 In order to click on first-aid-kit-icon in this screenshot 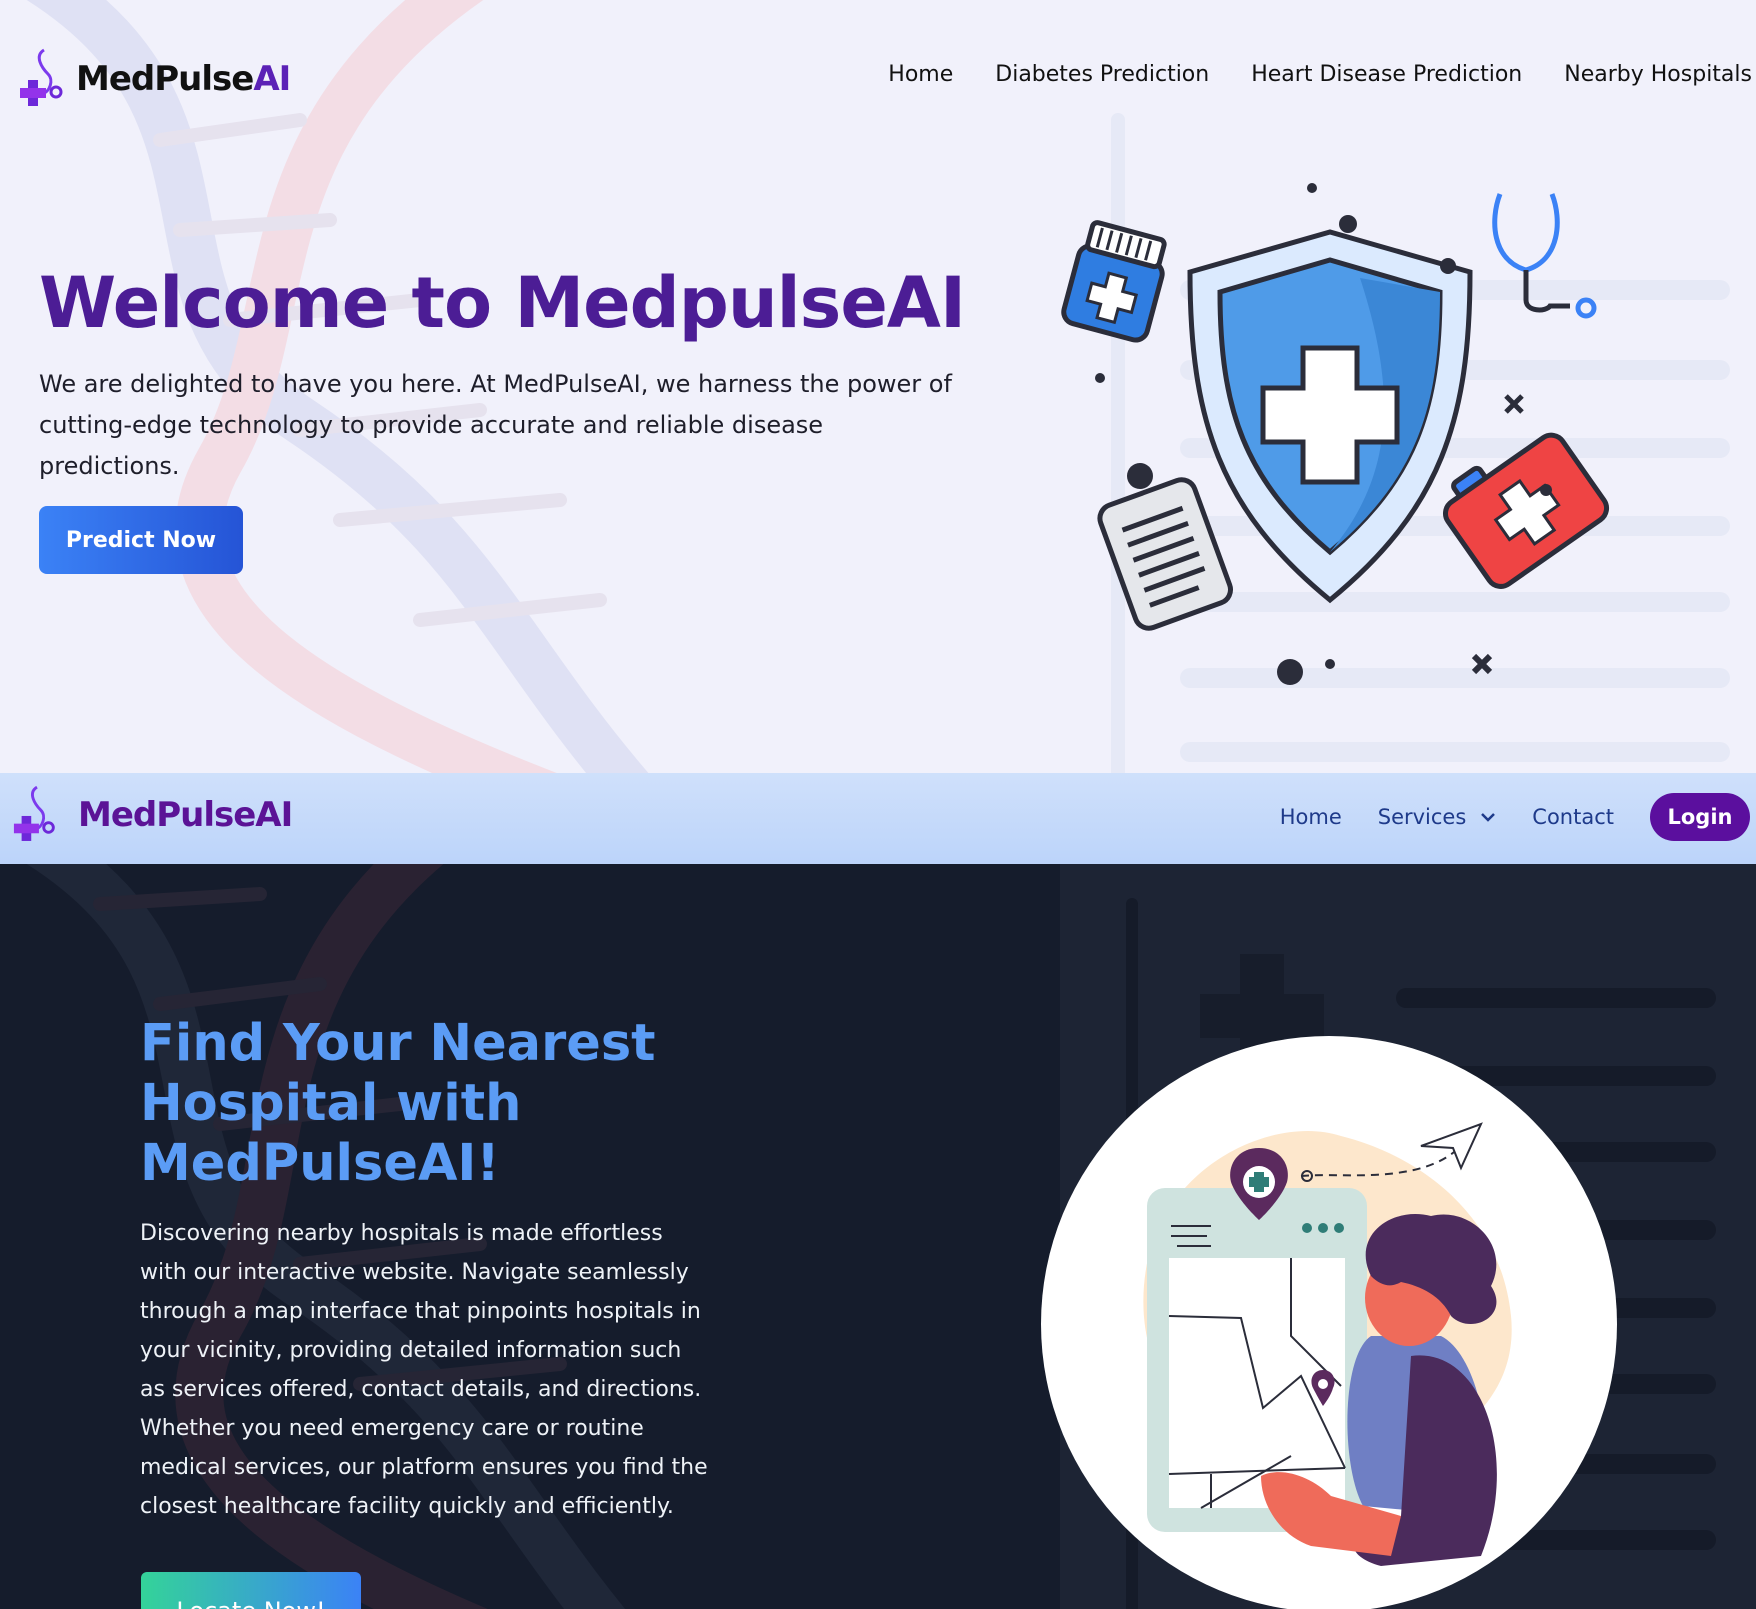, I will do `click(1526, 510)`.